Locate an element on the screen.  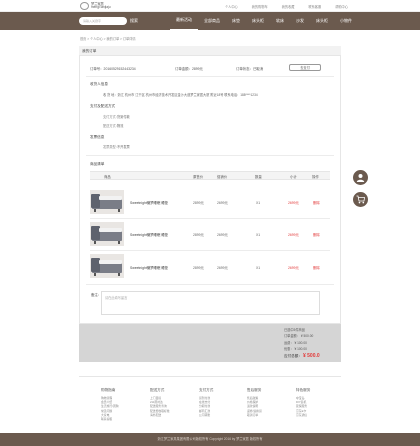
top-link: 我的收藏 is located at coordinates (288, 6).